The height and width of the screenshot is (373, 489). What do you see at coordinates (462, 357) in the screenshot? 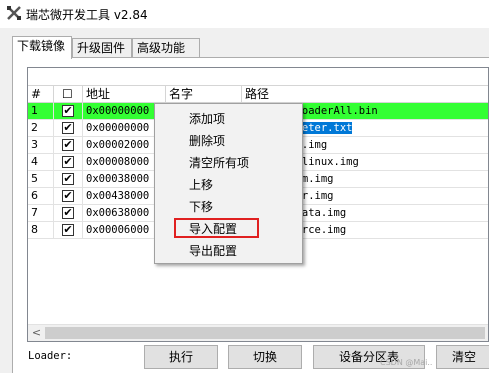
I see `clear-button: 清空` at bounding box center [462, 357].